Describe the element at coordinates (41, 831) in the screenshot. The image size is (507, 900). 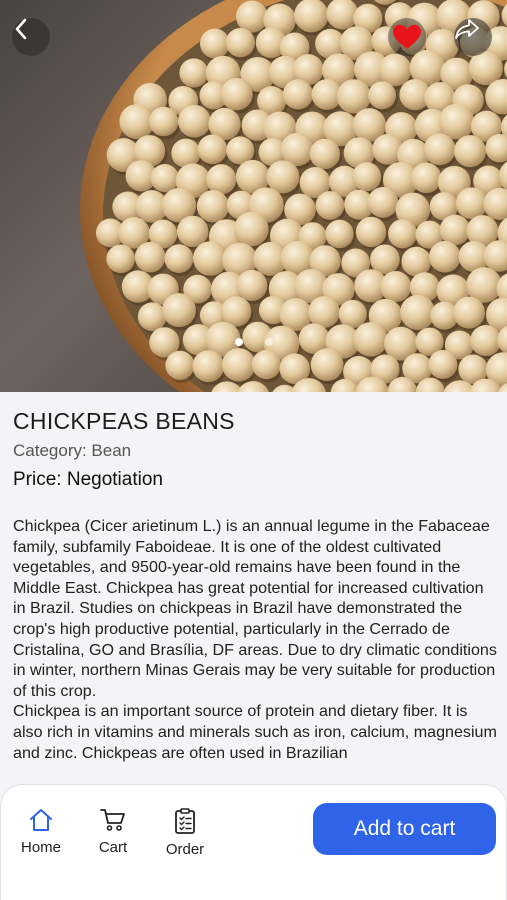
I see `nav-home: Home` at that location.